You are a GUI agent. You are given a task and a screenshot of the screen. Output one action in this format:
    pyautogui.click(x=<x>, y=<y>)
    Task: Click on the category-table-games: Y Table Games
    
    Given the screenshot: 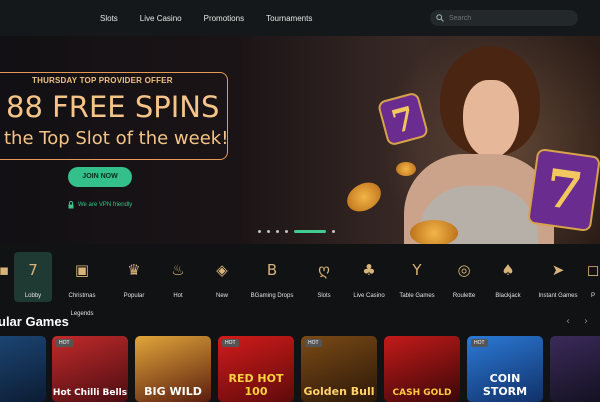 What is the action you would take?
    pyautogui.click(x=417, y=277)
    